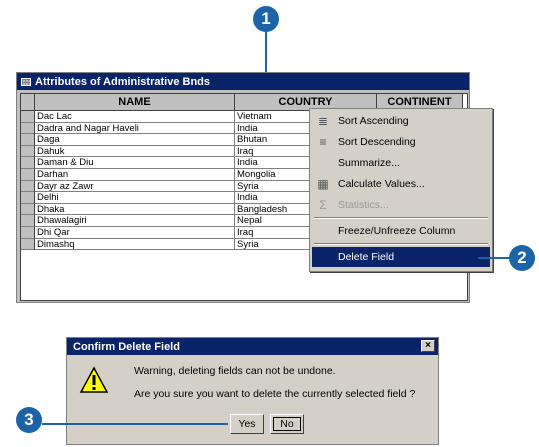 The width and height of the screenshot is (539, 447). What do you see at coordinates (135, 244) in the screenshot?
I see `cell-name: Dimashq` at bounding box center [135, 244].